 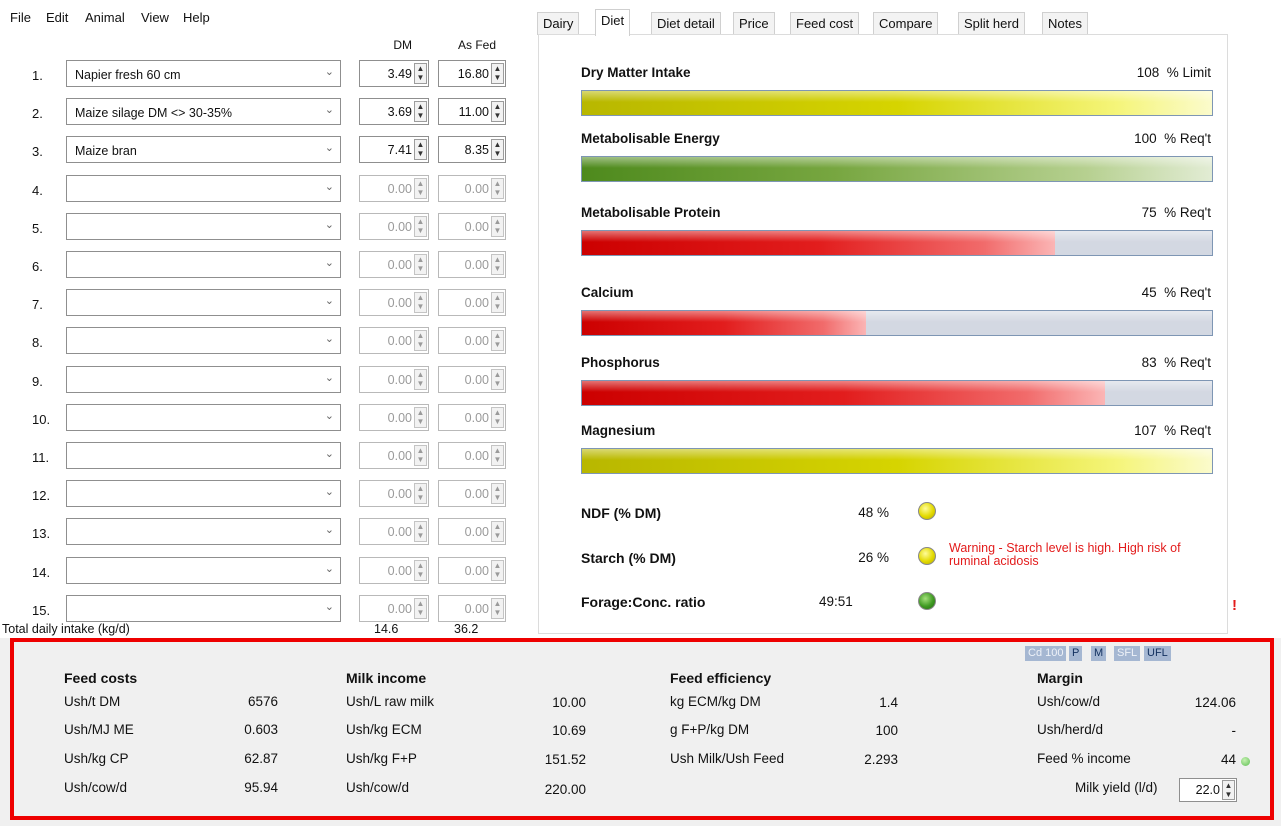 What do you see at coordinates (1046, 653) in the screenshot?
I see `badge-cd100: Cd 100` at bounding box center [1046, 653].